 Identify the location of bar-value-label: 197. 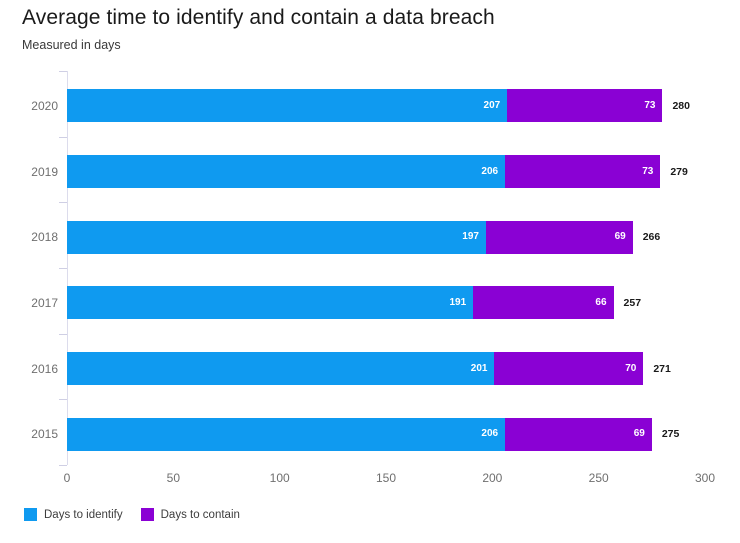
(470, 237).